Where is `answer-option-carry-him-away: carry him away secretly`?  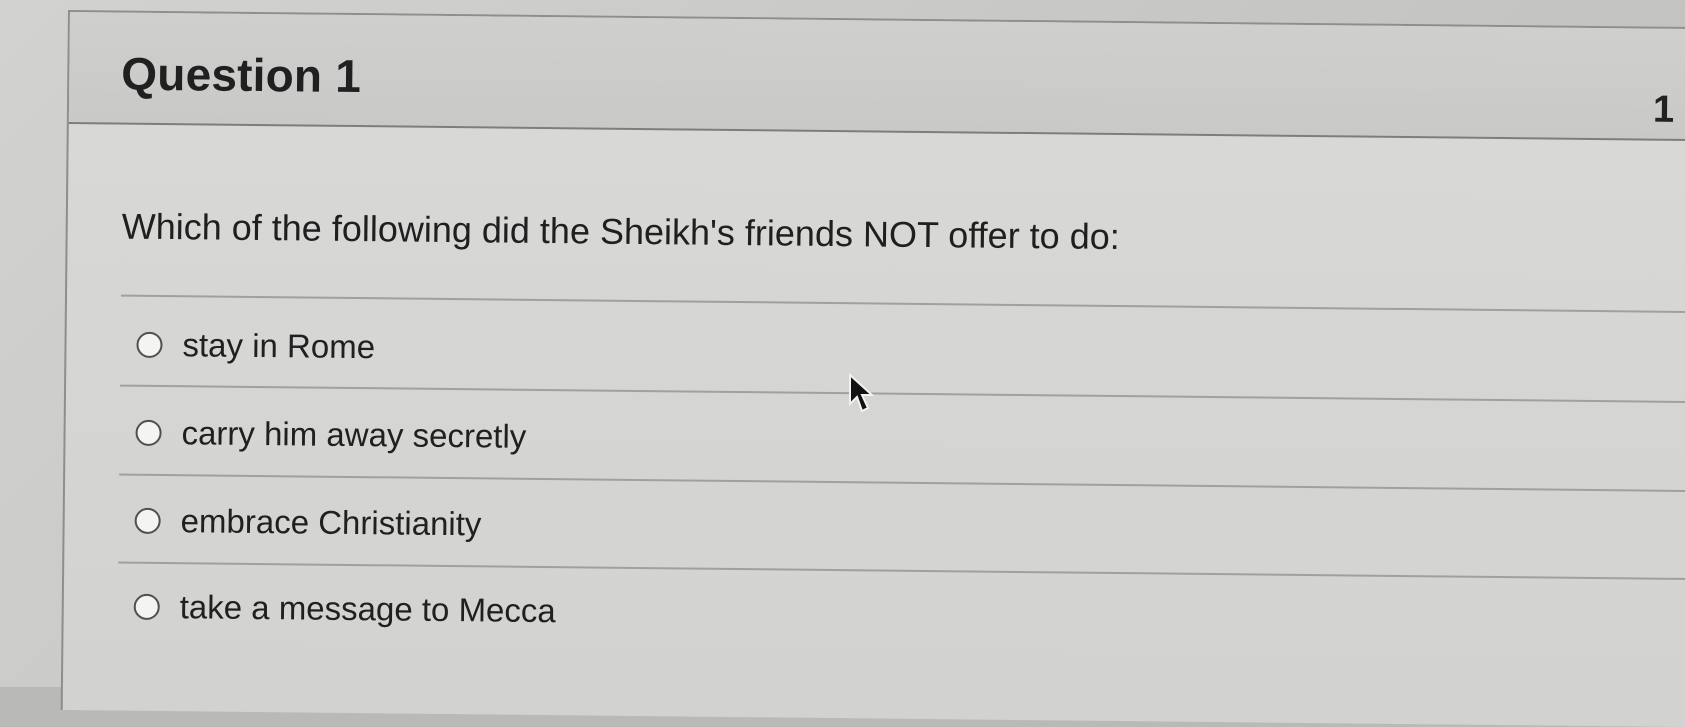 answer-option-carry-him-away: carry him away secretly is located at coordinates (331, 435).